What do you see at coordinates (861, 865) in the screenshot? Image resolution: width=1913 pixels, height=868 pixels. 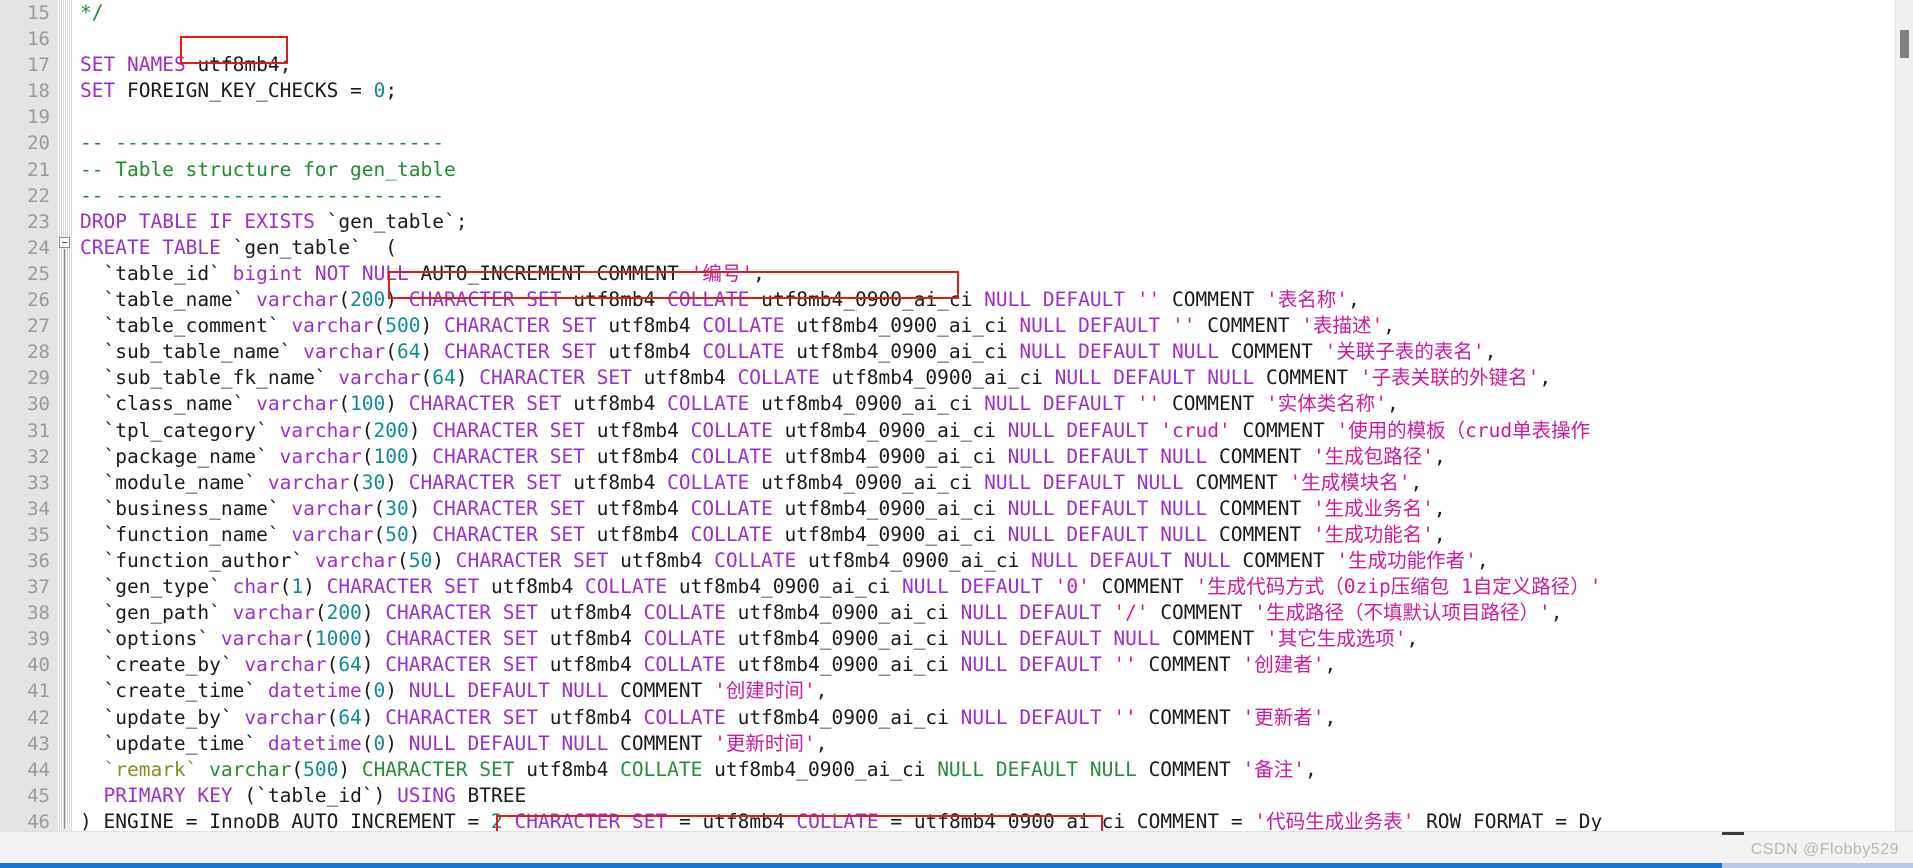 I see `horizontal-scrollbar-thumb` at bounding box center [861, 865].